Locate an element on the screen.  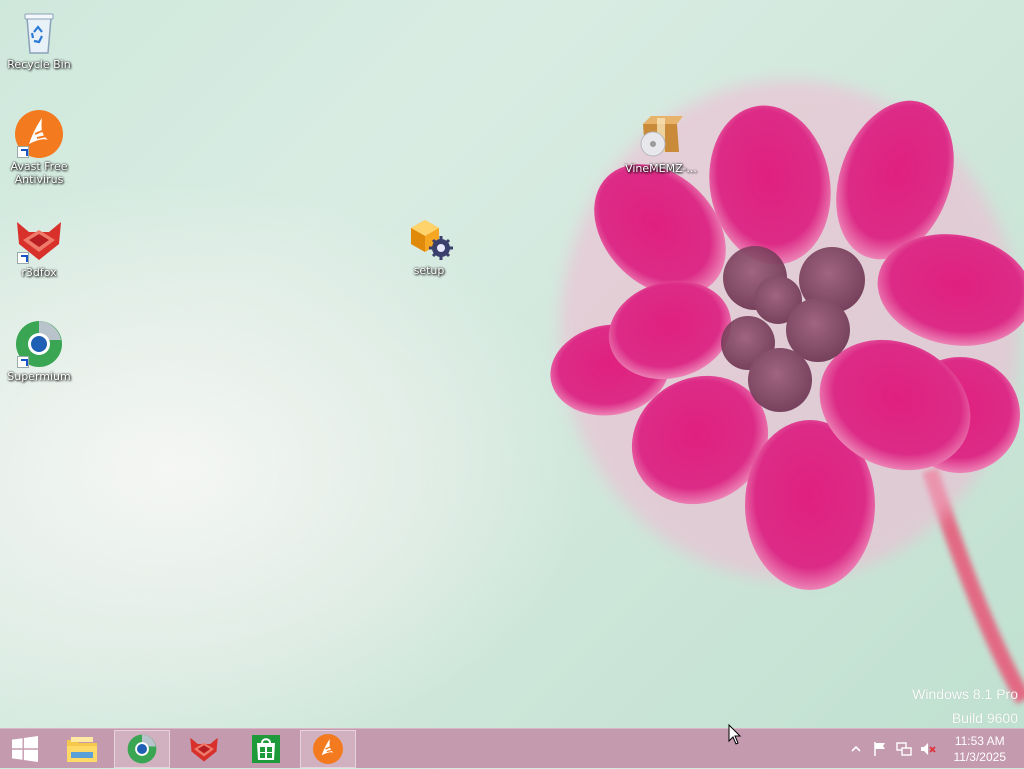
desktop-icon-label: setup is located at coordinates (429, 270).